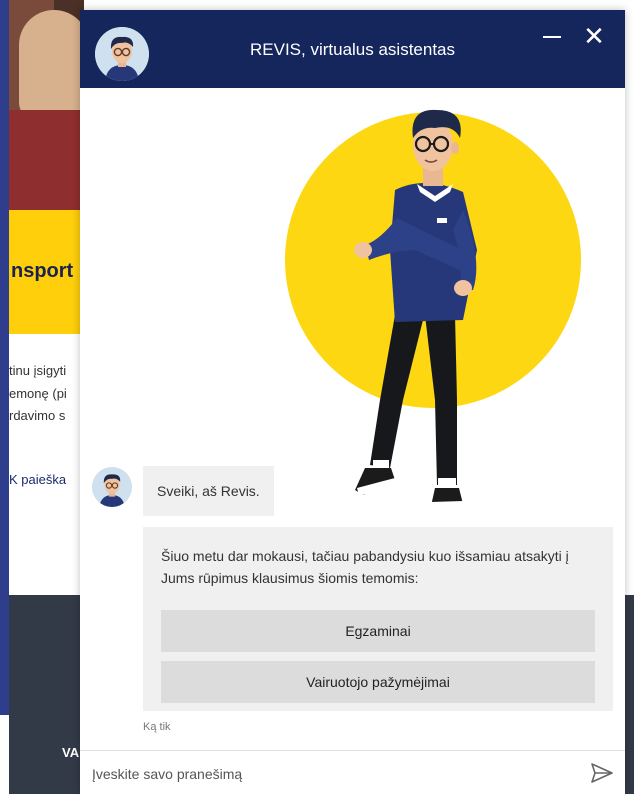 The width and height of the screenshot is (634, 795). Describe the element at coordinates (42, 271) in the screenshot. I see `background-banner-text: nsport` at that location.